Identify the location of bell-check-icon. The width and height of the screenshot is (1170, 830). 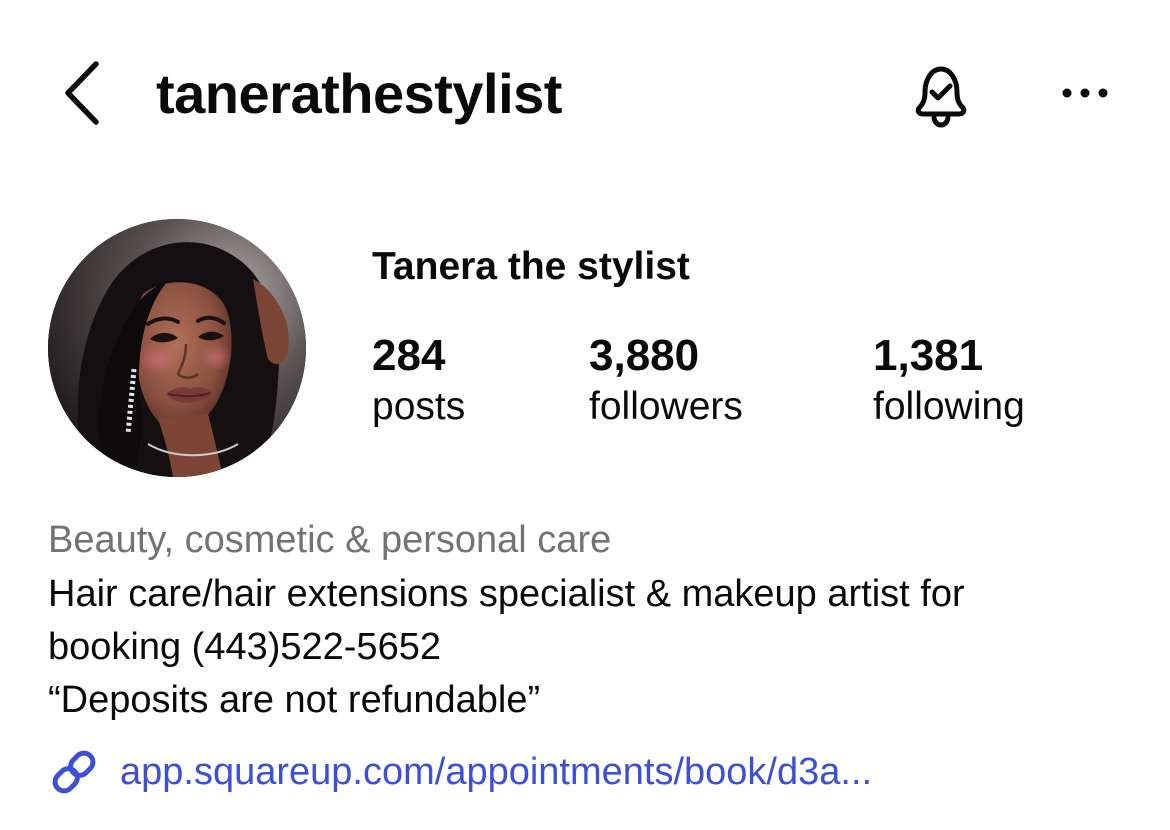
(941, 95).